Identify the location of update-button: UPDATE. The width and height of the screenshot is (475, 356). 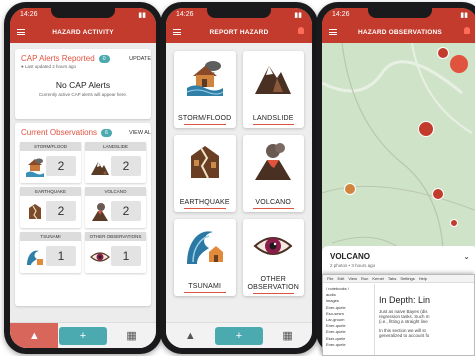
(140, 59).